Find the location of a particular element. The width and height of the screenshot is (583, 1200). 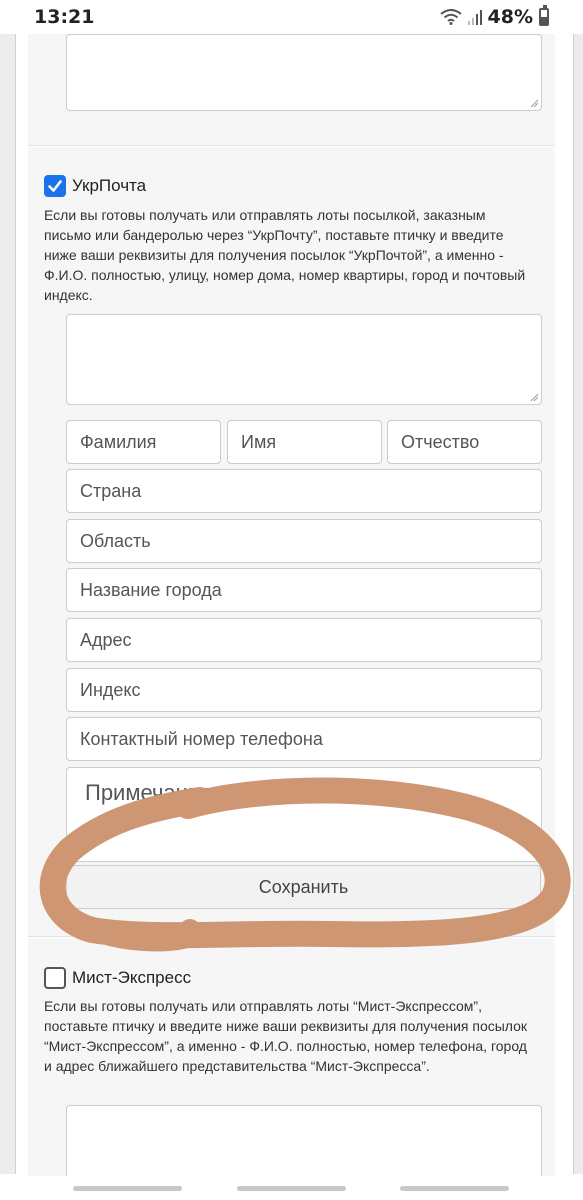

postal-code-input: Индекс is located at coordinates (304, 690).